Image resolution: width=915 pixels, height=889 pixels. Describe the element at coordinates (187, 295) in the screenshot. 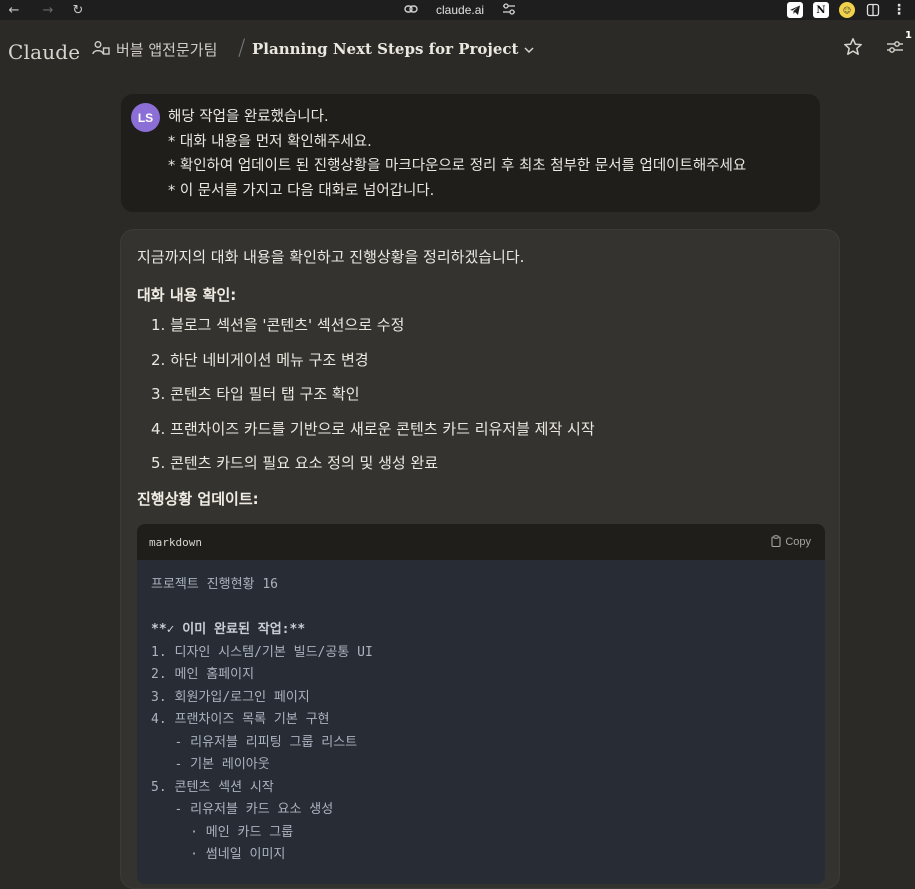

I see `section-heading-review: 대화 내용 확인:` at that location.